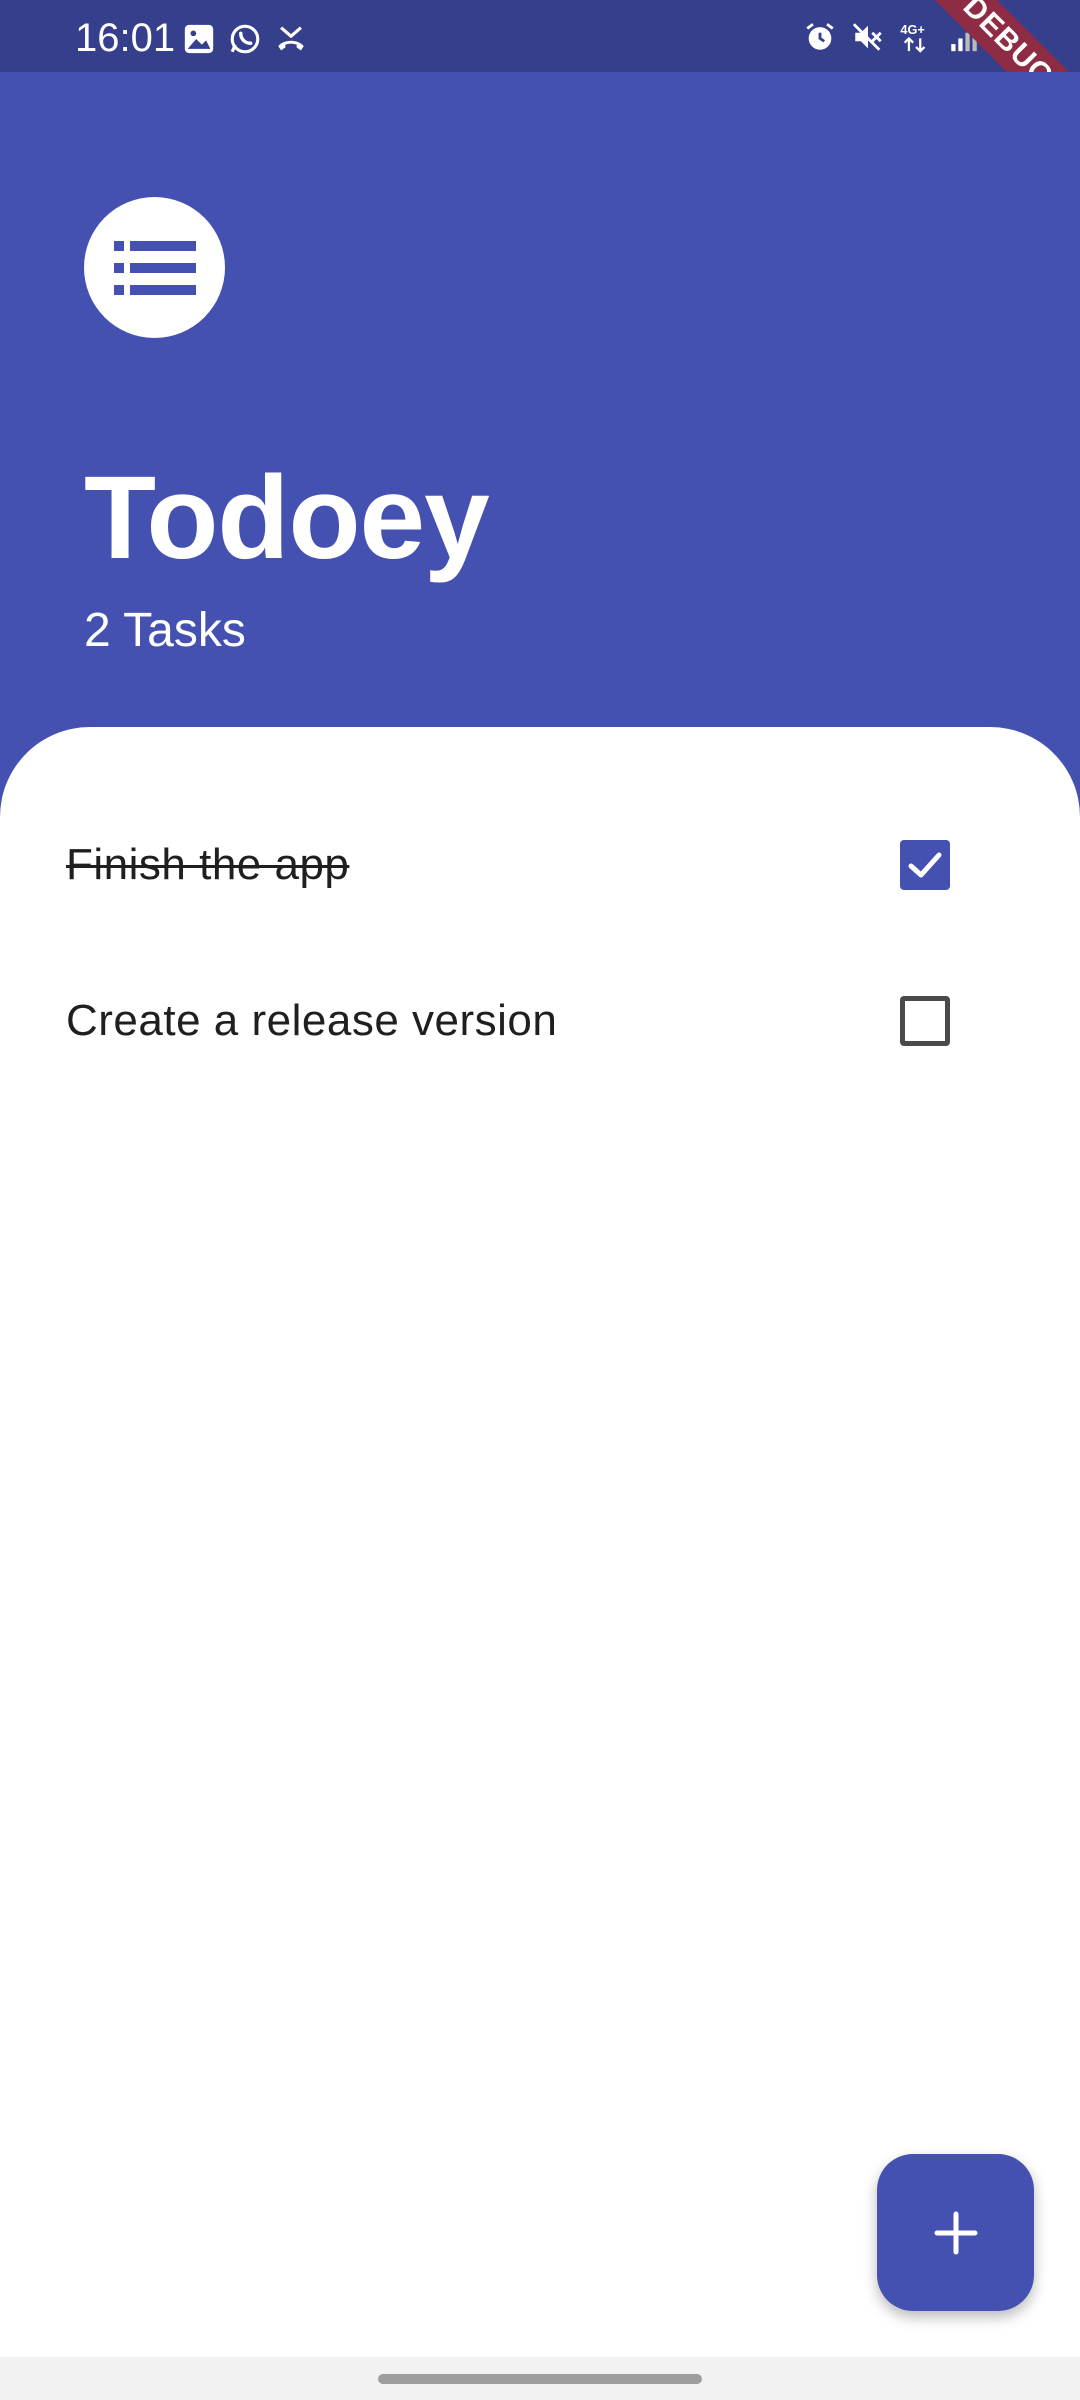 This screenshot has width=1080, height=2400. Describe the element at coordinates (125, 38) in the screenshot. I see `status-time: 16:01` at that location.